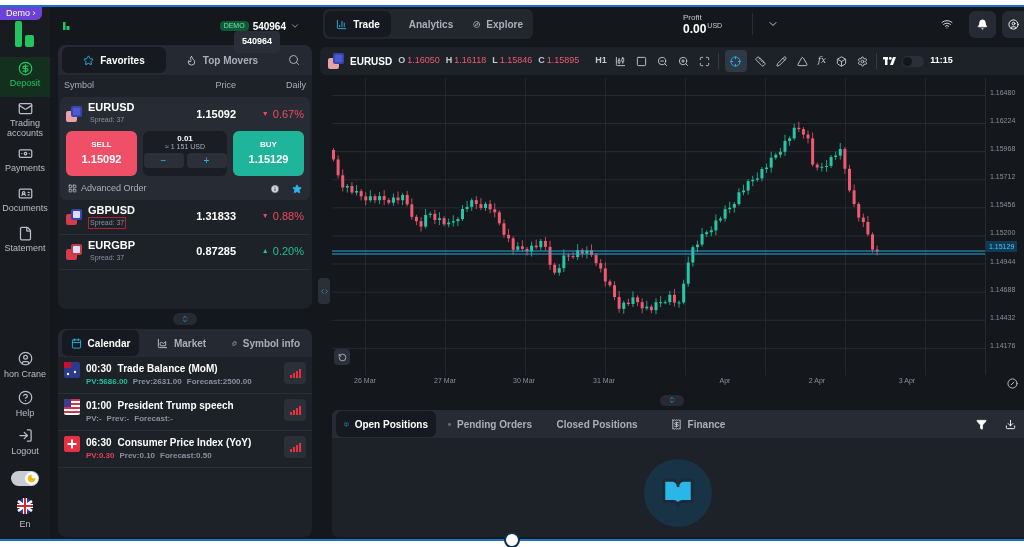 Image resolution: width=1024 pixels, height=547 pixels. I want to click on price: 1.15092, so click(215, 114).